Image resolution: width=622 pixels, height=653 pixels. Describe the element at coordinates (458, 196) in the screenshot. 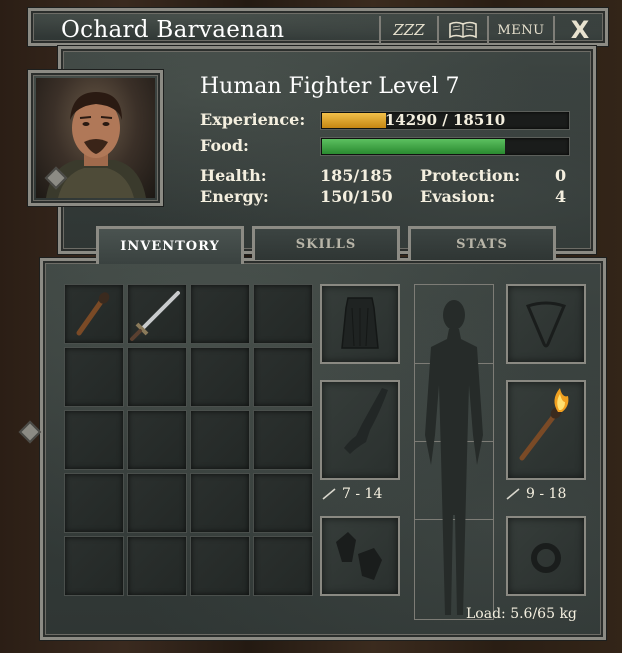

I see `evasion-label: Evasion:` at that location.